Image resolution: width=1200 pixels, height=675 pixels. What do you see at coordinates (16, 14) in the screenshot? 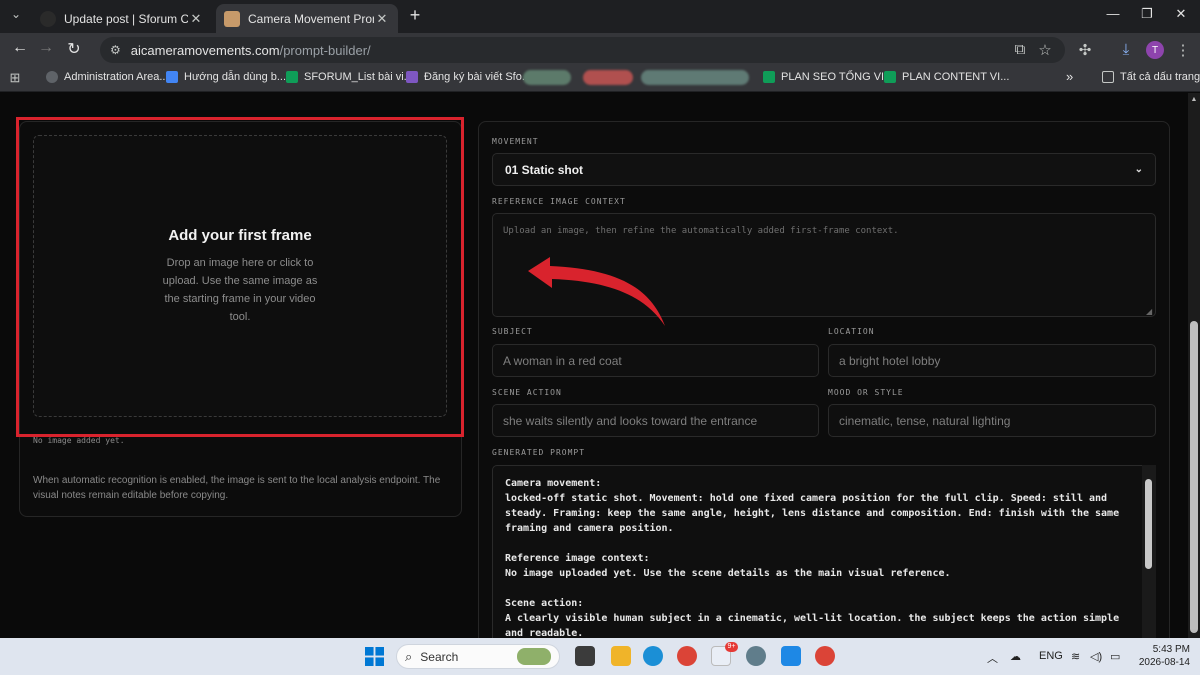
I see `tab-search-chevron-icon: ⌄` at bounding box center [16, 14].